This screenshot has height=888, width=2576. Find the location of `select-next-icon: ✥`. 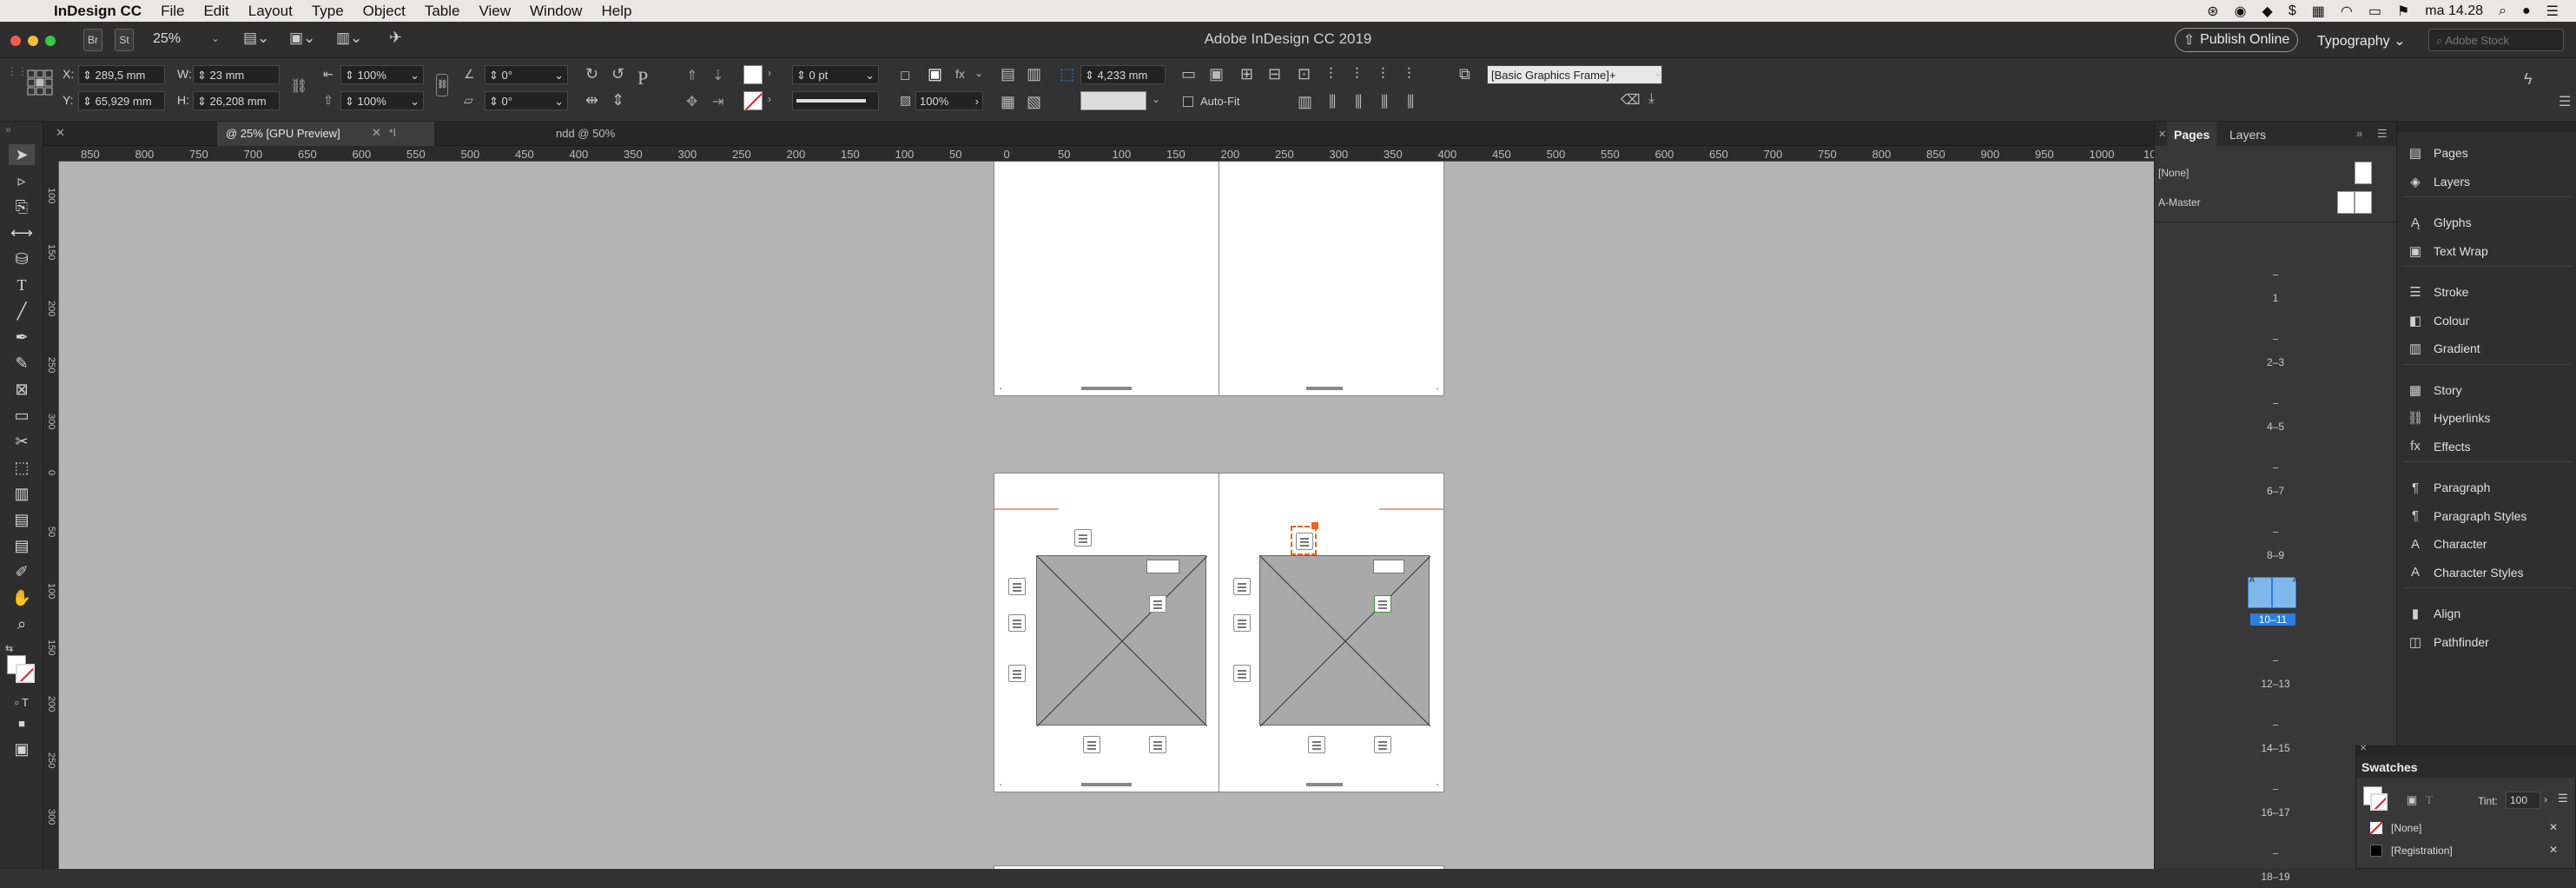

select-next-icon: ✥ is located at coordinates (691, 101).